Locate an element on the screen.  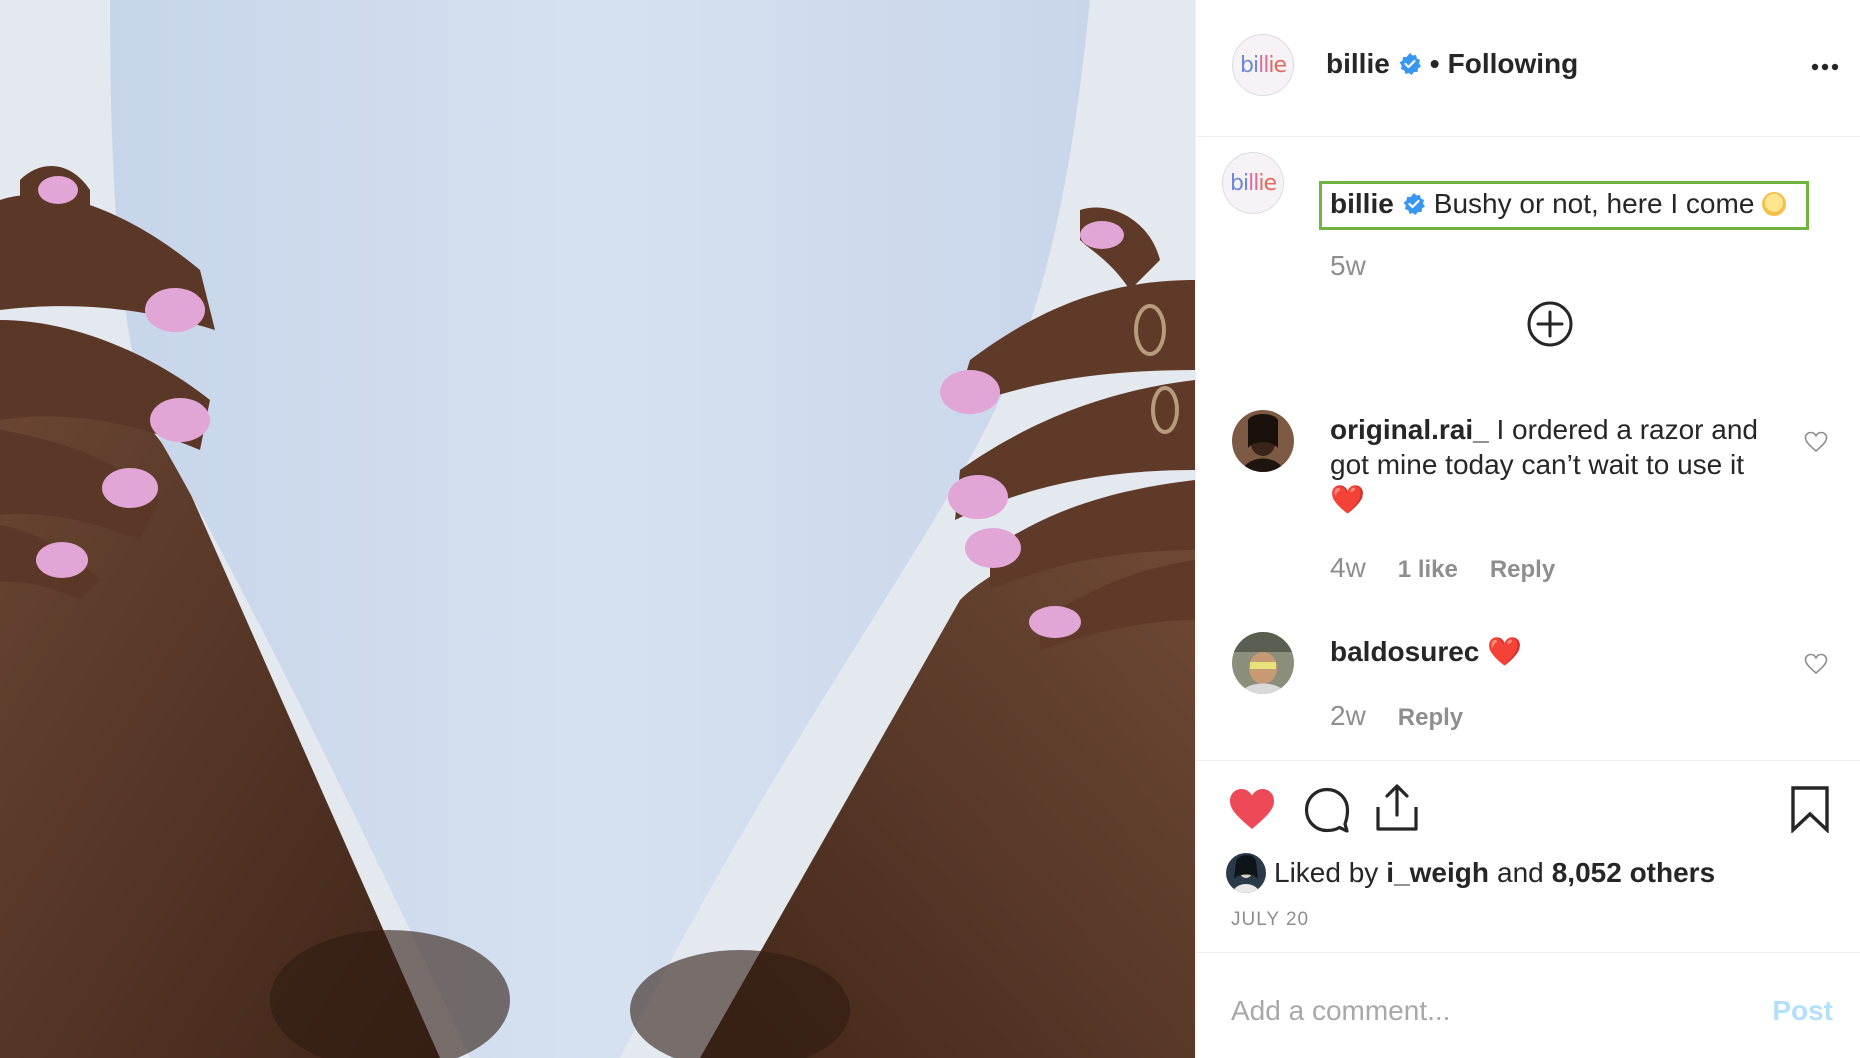
share-icon is located at coordinates (1397, 808).